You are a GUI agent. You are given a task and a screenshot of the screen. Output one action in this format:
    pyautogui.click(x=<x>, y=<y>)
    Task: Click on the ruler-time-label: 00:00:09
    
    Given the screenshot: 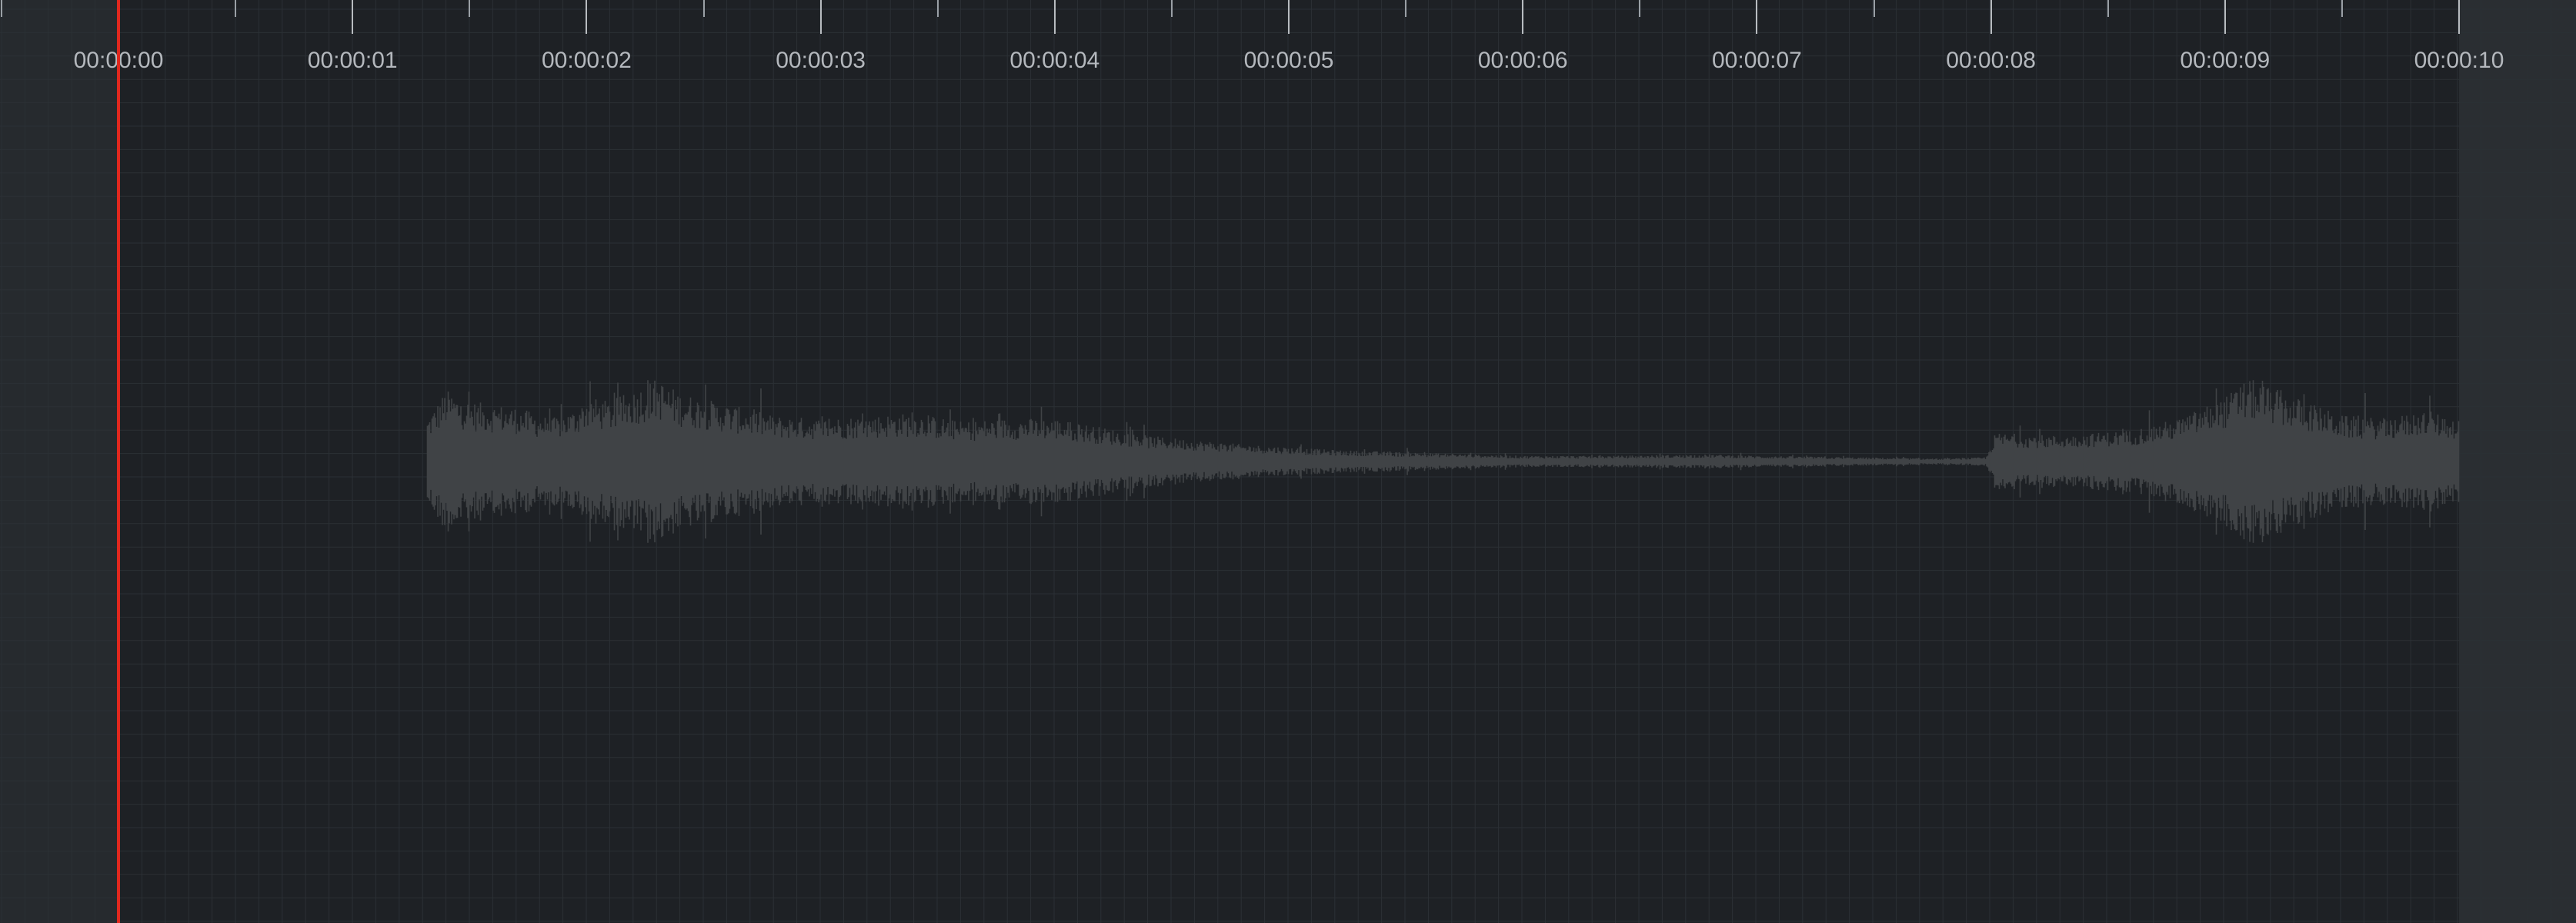 What is the action you would take?
    pyautogui.click(x=2225, y=60)
    